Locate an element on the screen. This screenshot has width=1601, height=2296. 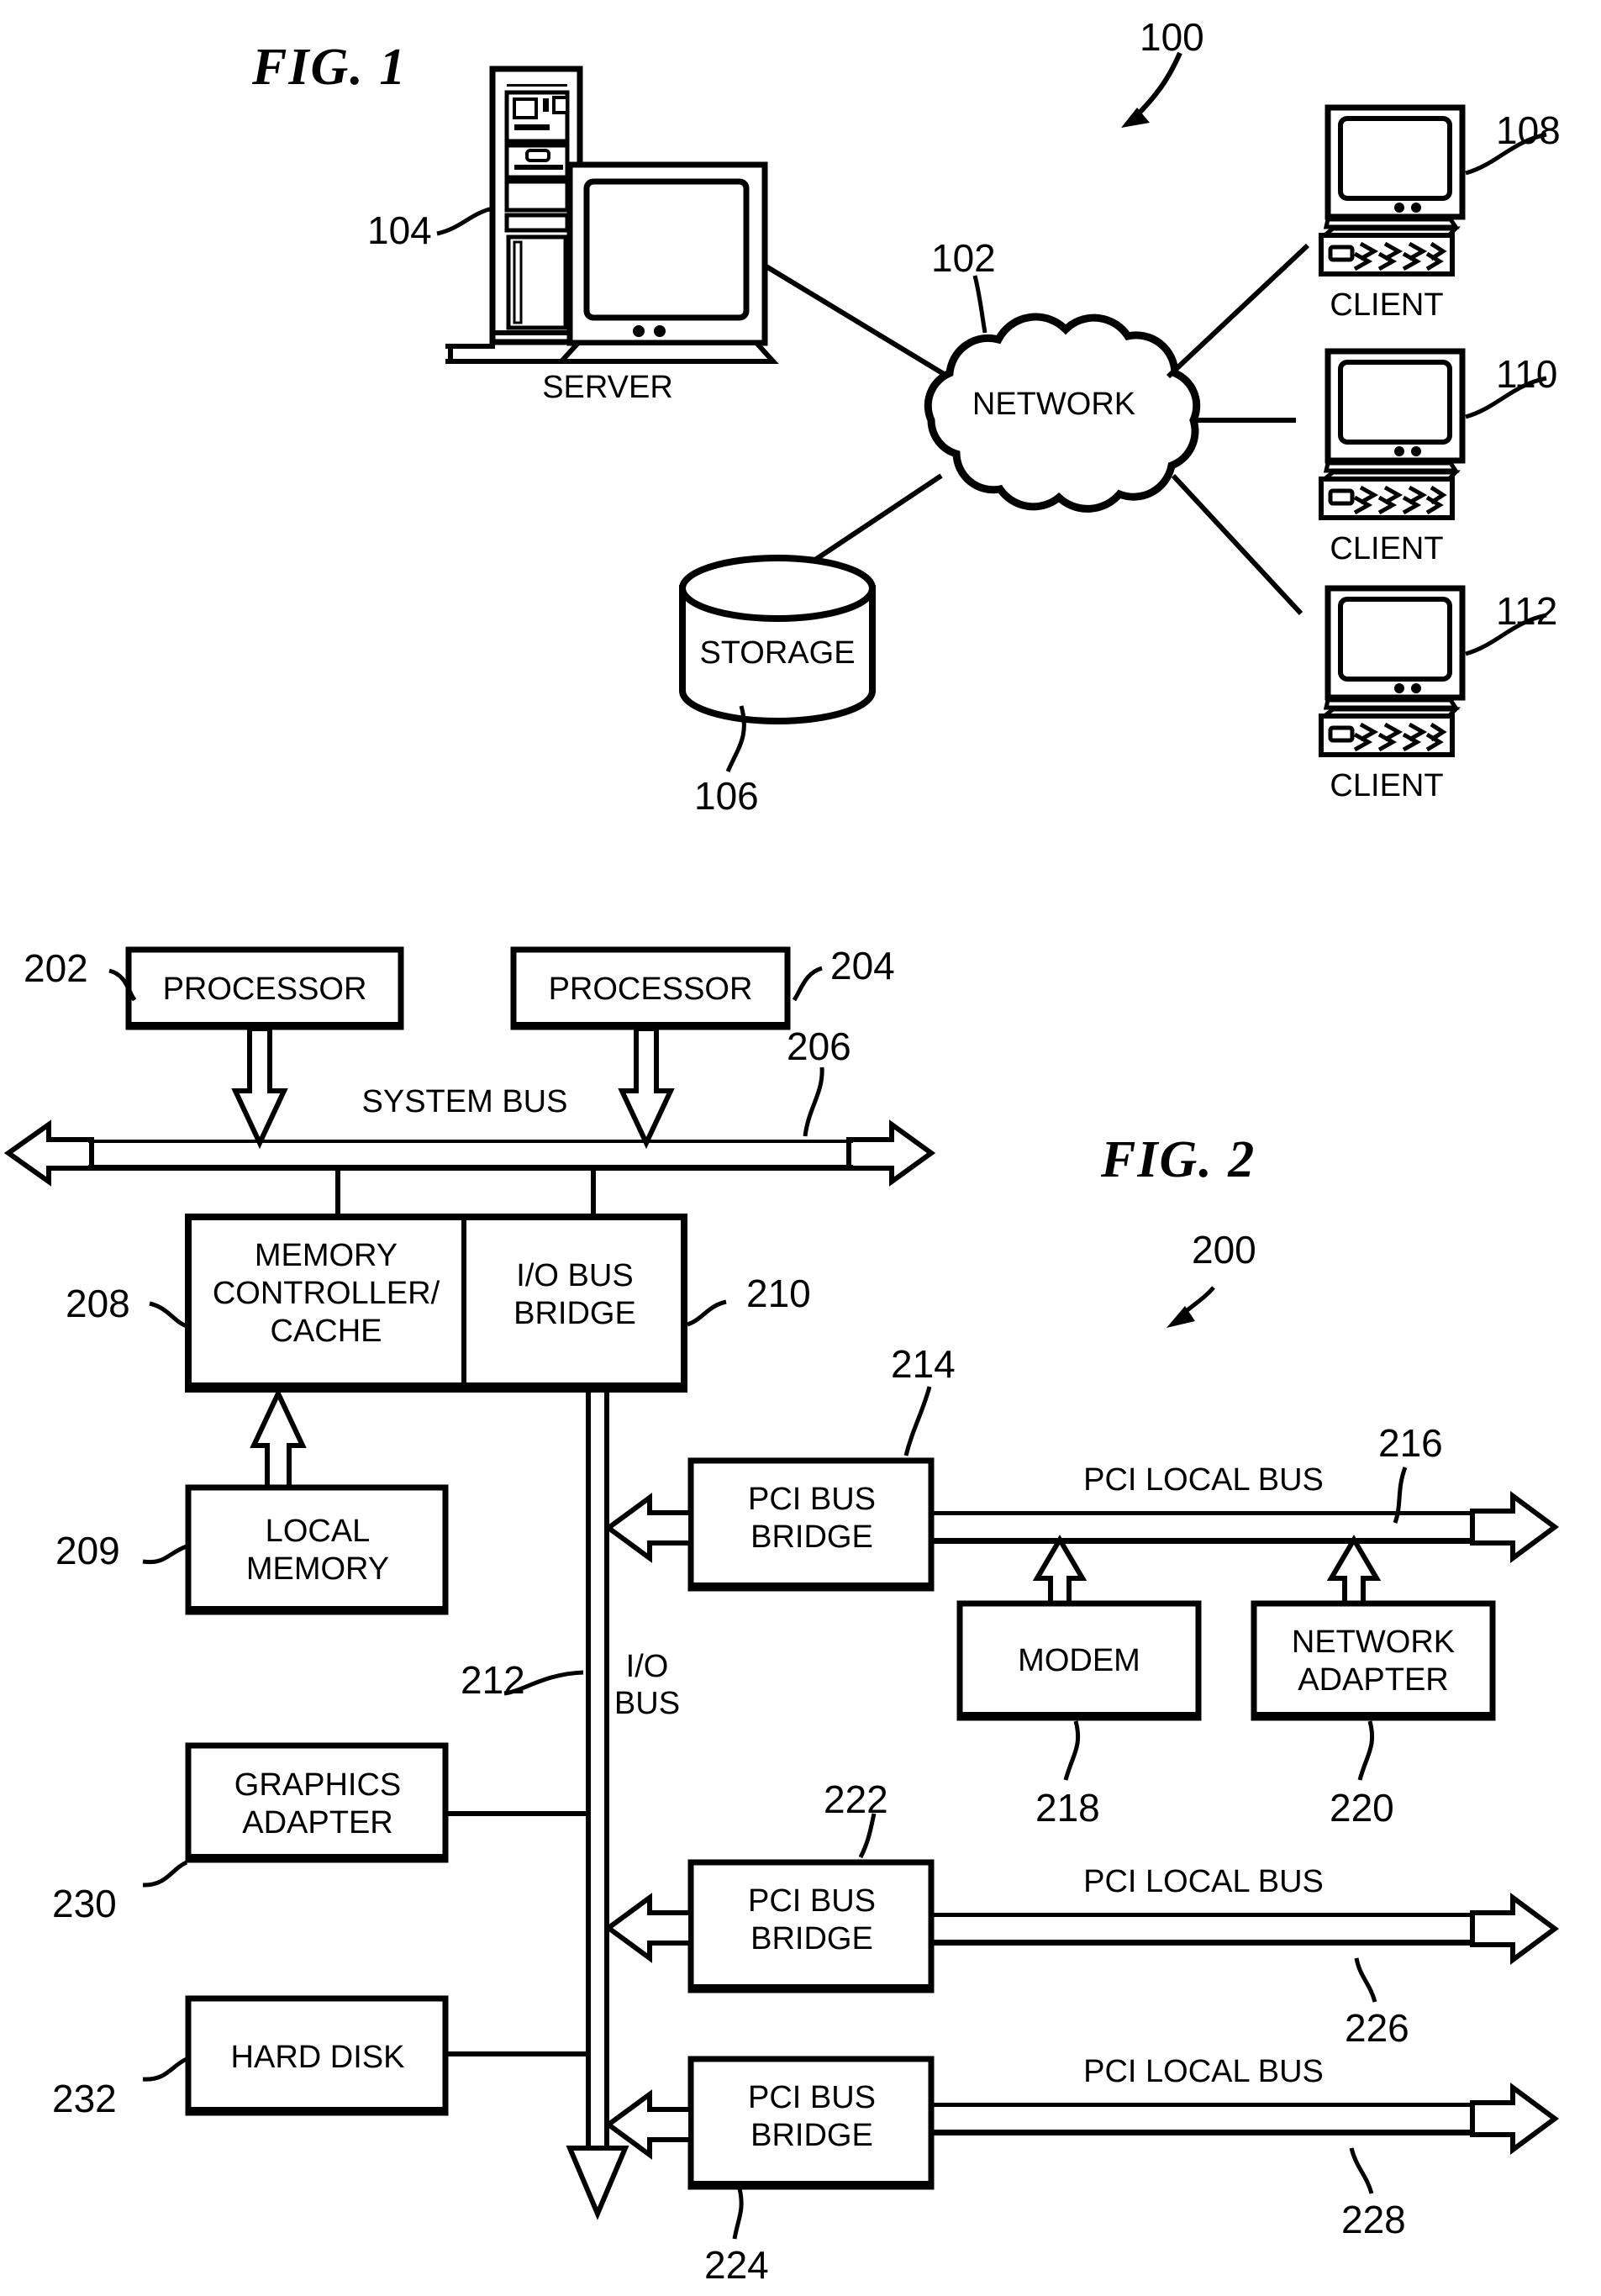
ref-212: 212 is located at coordinates (493, 1680).